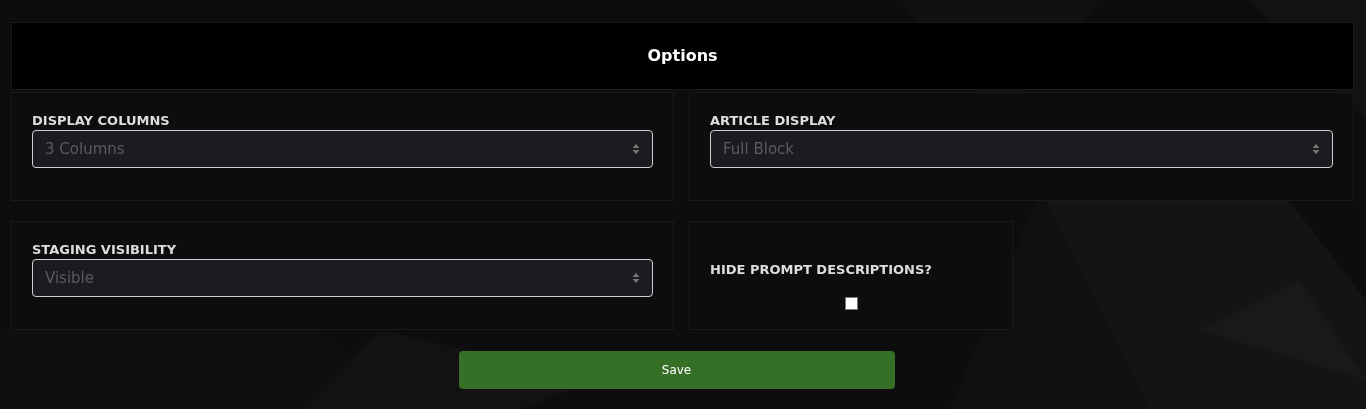 The height and width of the screenshot is (409, 1366). What do you see at coordinates (682, 56) in the screenshot?
I see `page-title: Options` at bounding box center [682, 56].